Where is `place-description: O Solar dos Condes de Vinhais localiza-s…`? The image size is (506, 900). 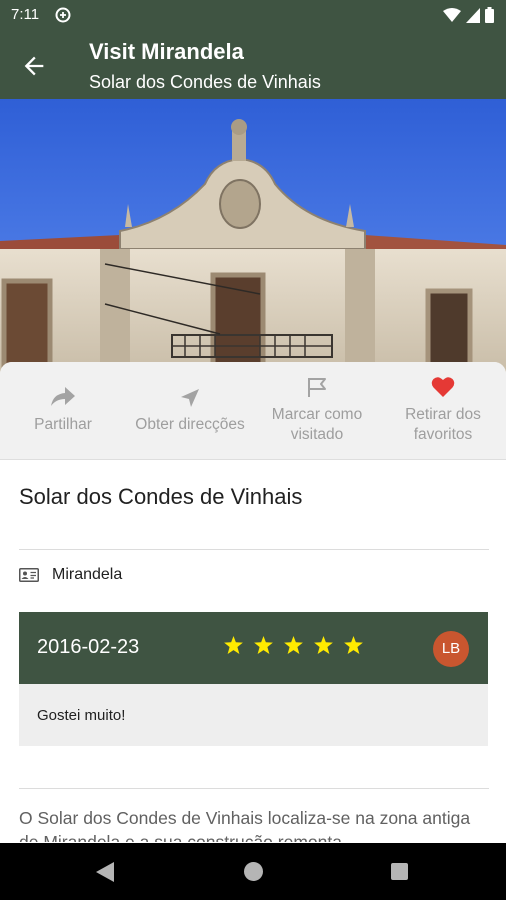
place-description: O Solar dos Condes de Vinhais localiza-s… is located at coordinates (245, 825).